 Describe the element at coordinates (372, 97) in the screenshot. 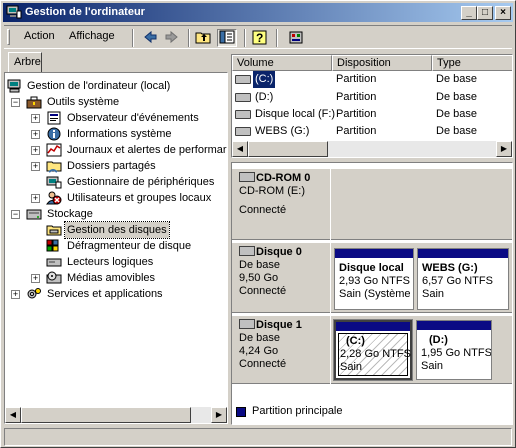

I see `volume-row: (D:) Partition De base` at that location.